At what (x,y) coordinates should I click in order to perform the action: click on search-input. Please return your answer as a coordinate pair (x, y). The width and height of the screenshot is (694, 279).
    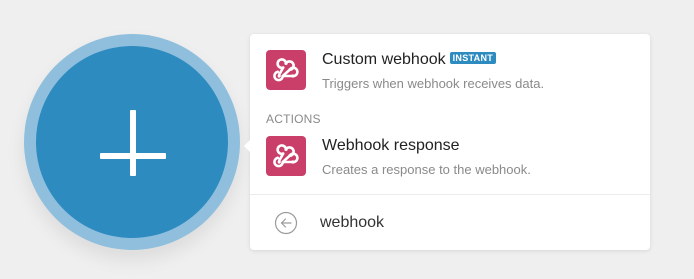
    Looking at the image, I should click on (470, 223).